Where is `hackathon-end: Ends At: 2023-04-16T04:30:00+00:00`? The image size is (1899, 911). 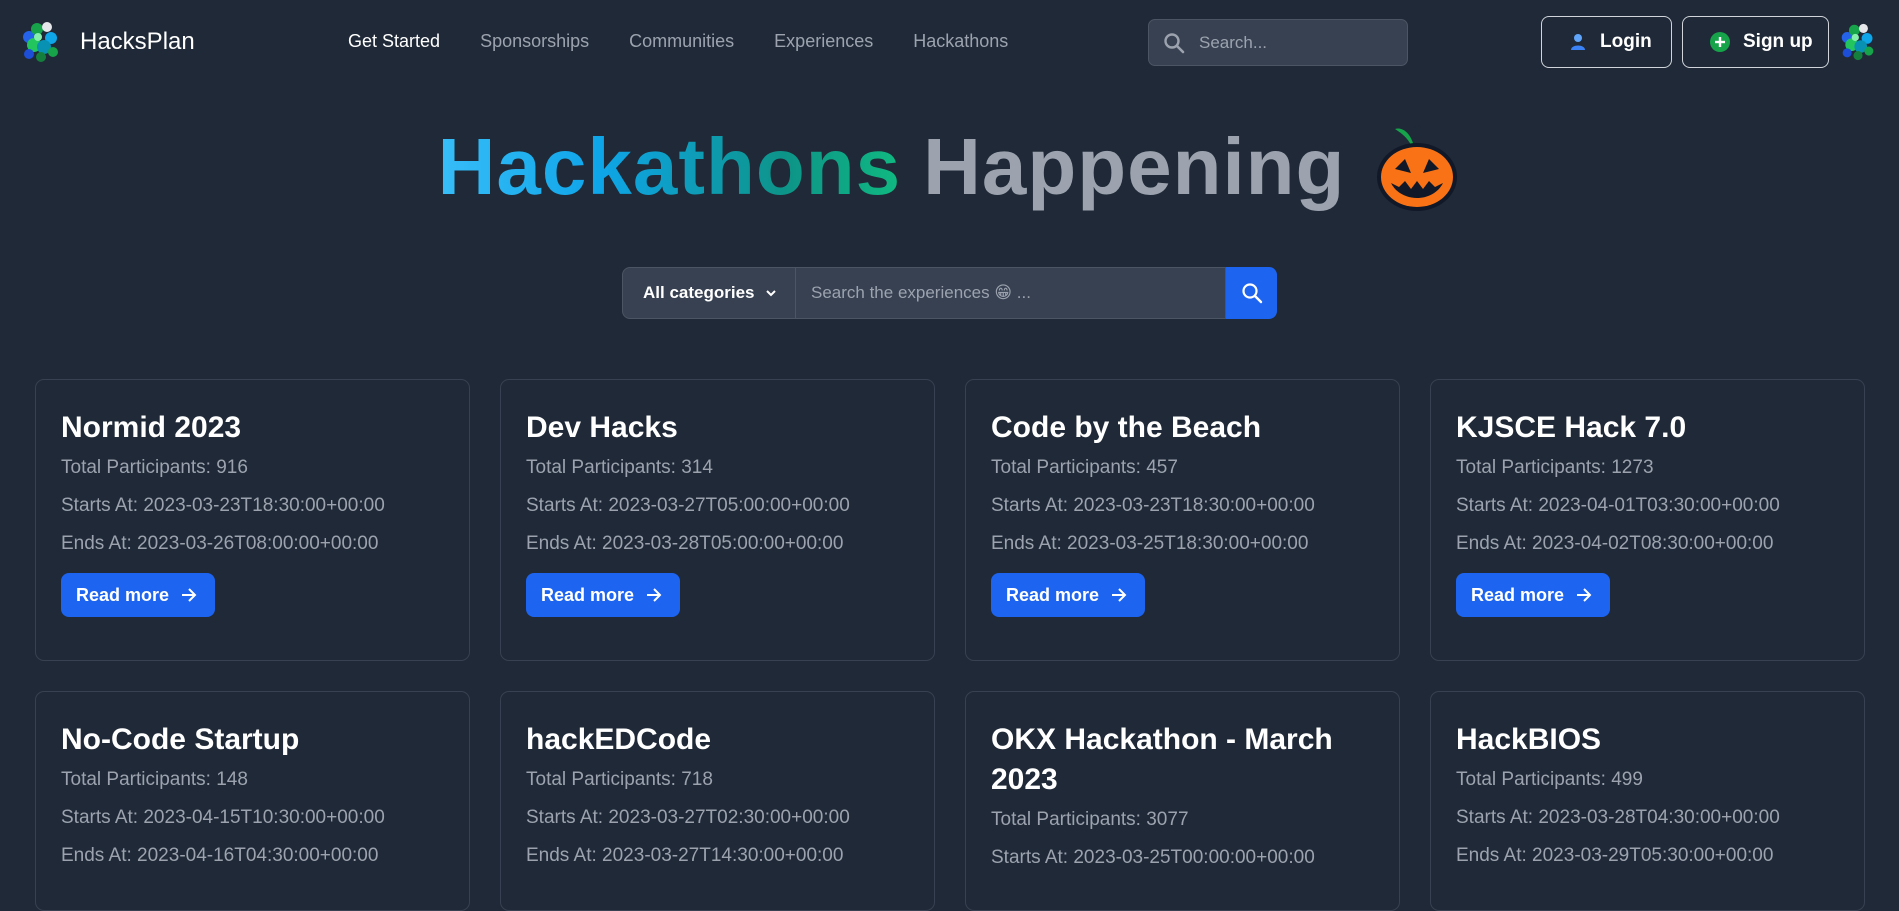
hackathon-end: Ends At: 2023-04-16T04:30:00+00:00 is located at coordinates (220, 855).